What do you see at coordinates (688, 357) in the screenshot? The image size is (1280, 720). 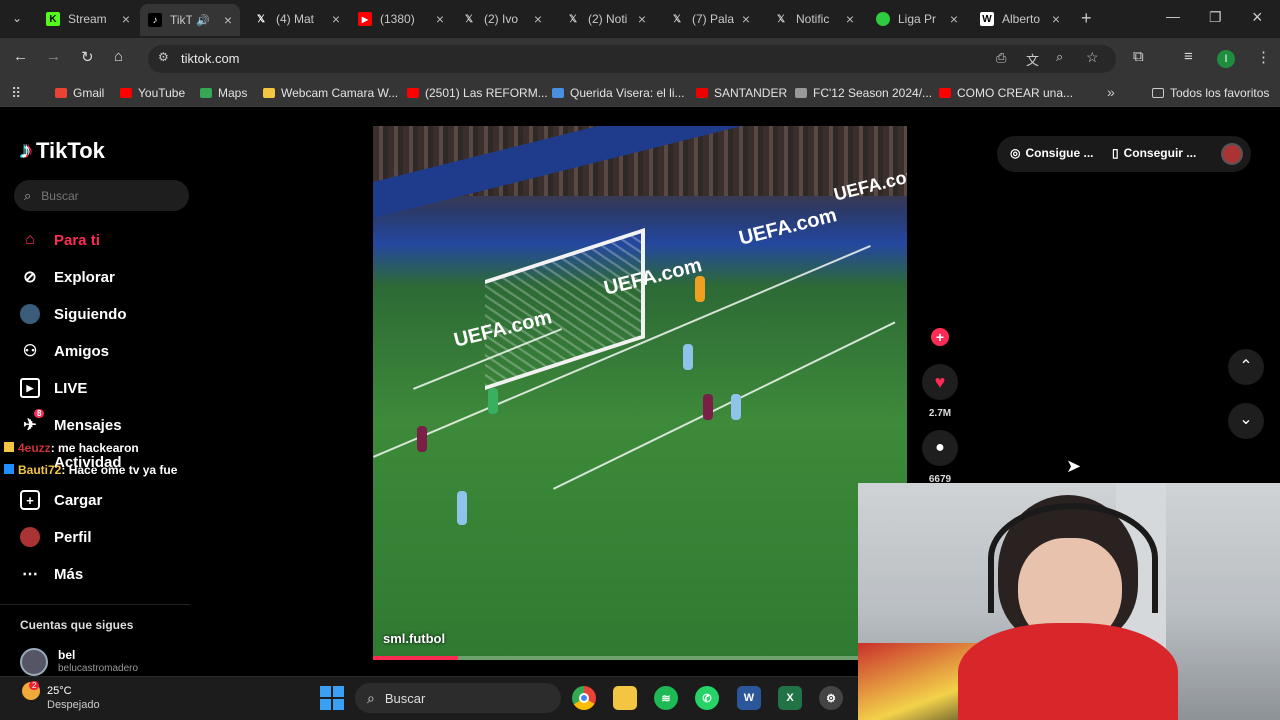 I see `player` at bounding box center [688, 357].